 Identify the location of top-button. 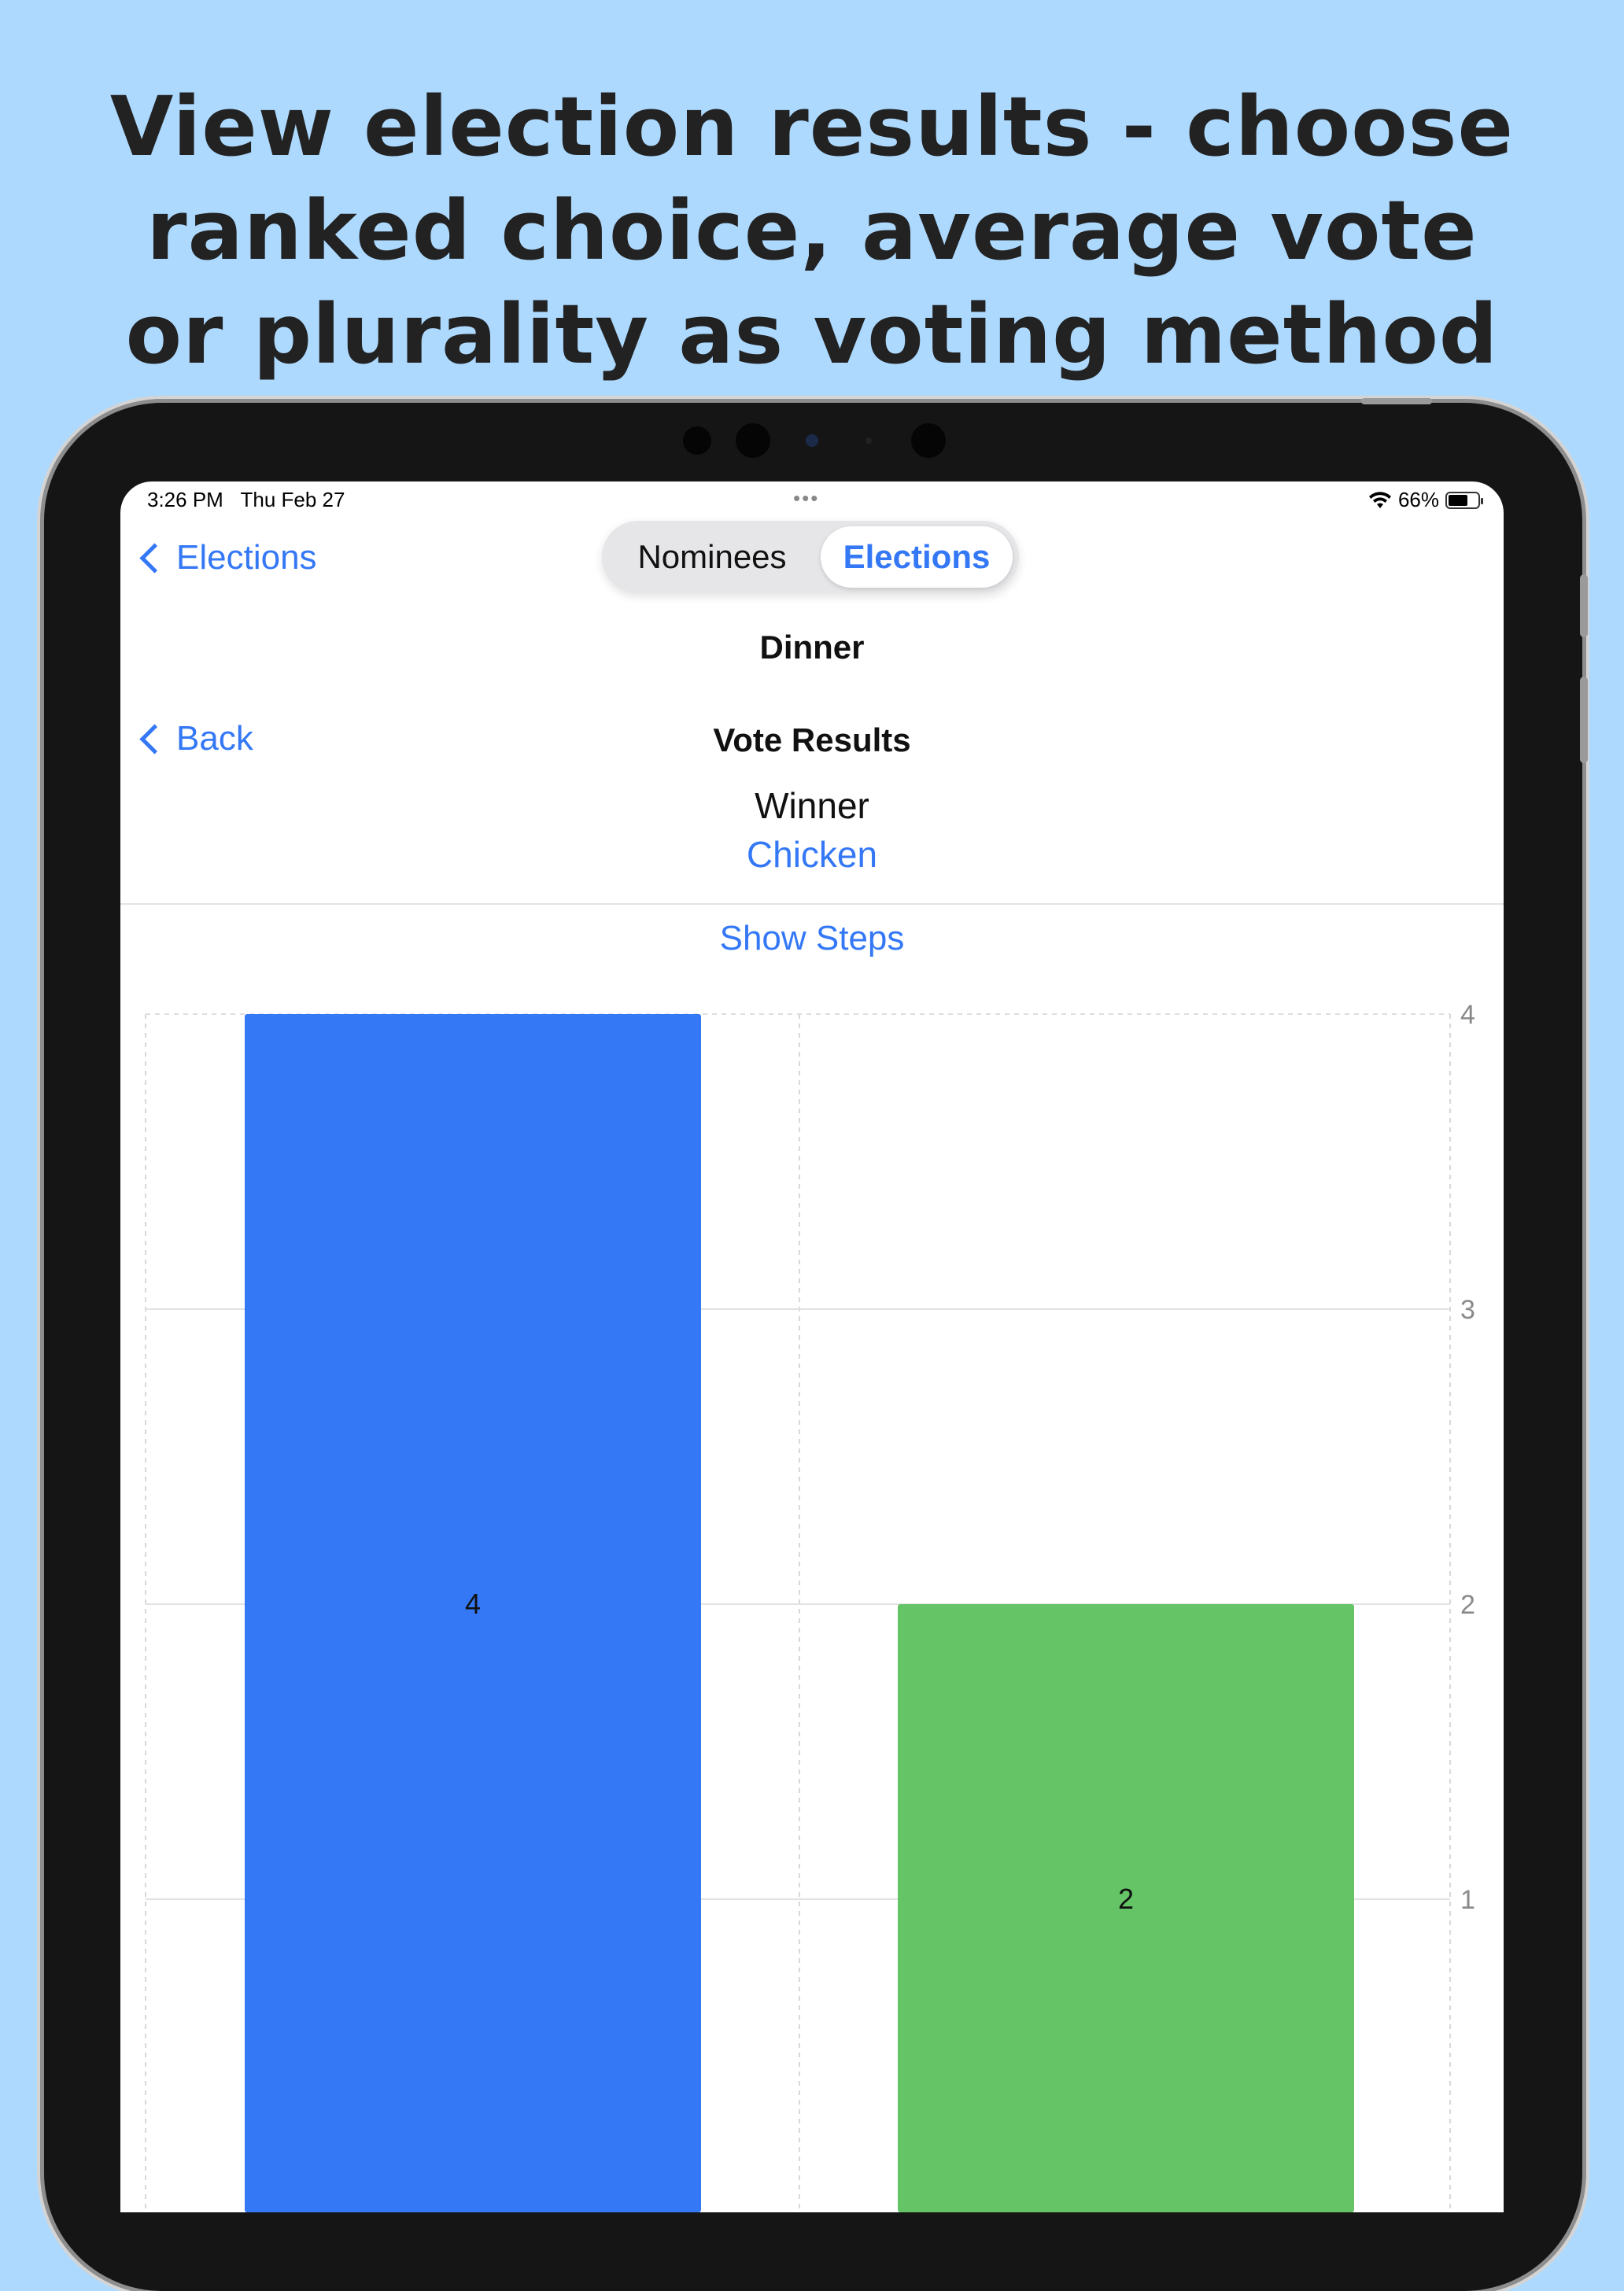
(1396, 401).